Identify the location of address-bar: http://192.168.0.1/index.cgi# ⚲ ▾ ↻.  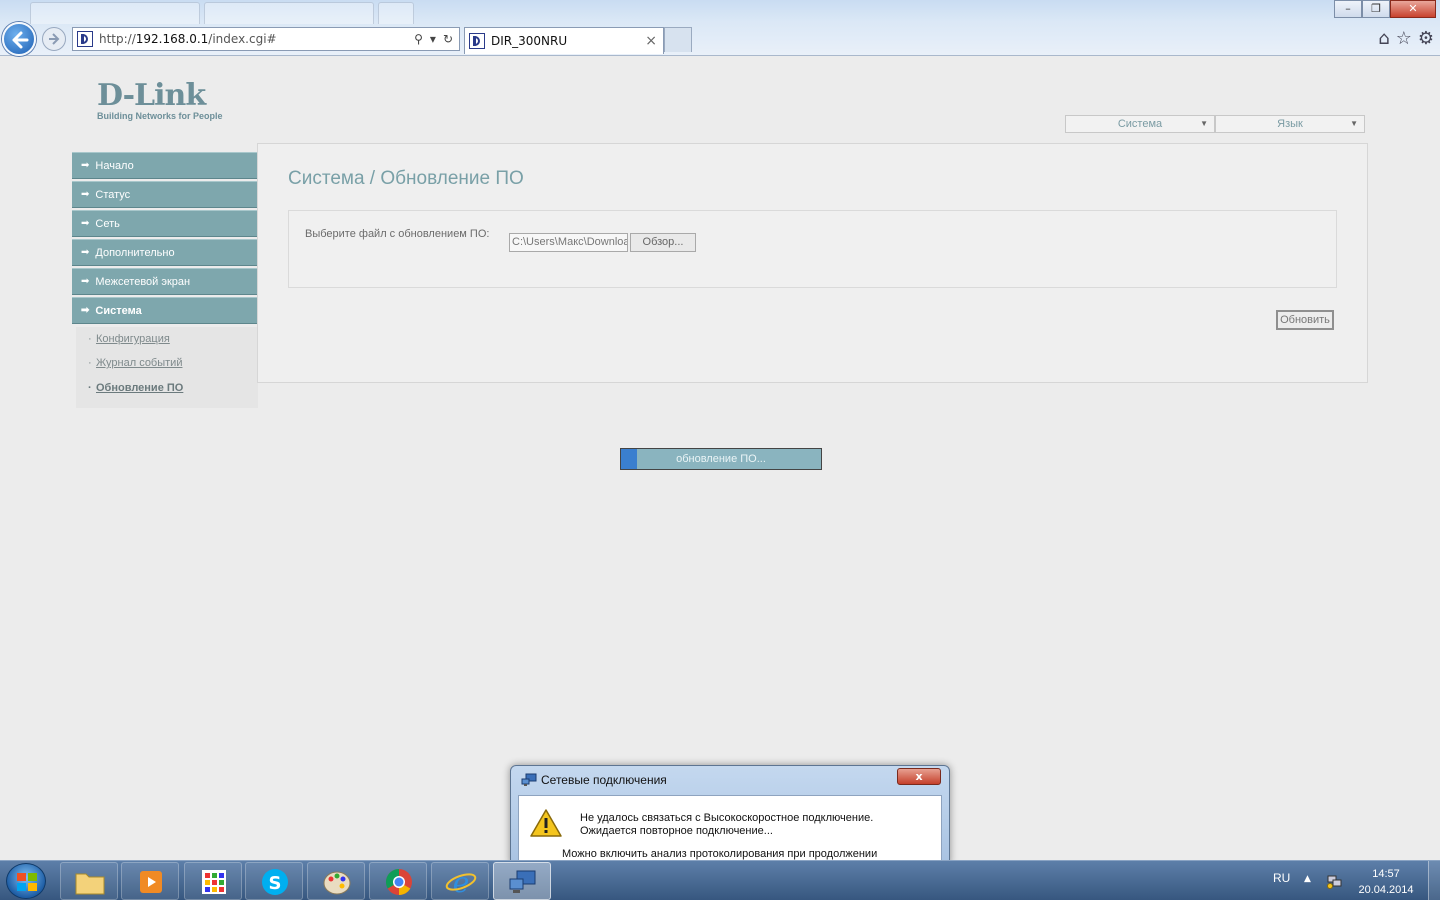
(266, 39).